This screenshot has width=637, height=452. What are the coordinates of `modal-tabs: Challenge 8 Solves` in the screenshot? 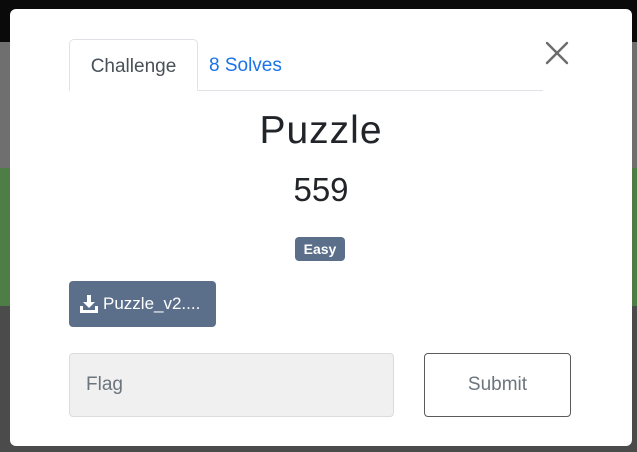 It's located at (306, 65).